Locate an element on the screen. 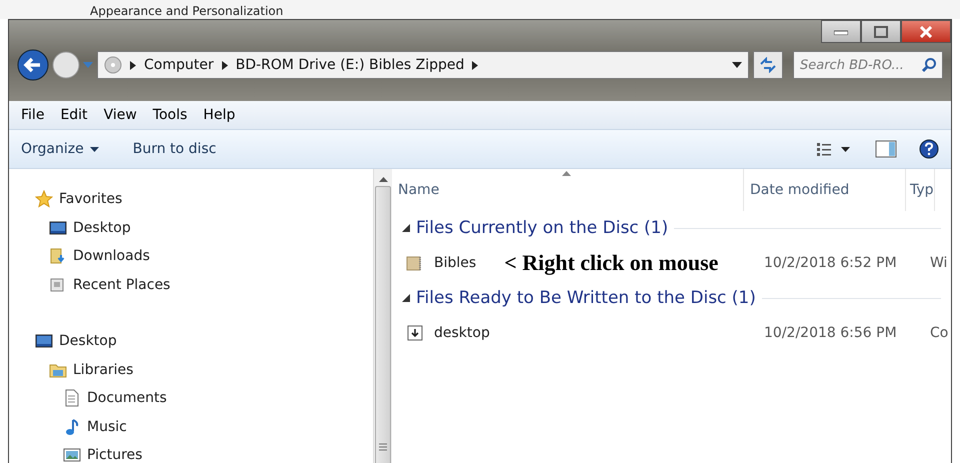 The image size is (960, 463). folder-download-icon is located at coordinates (58, 256).